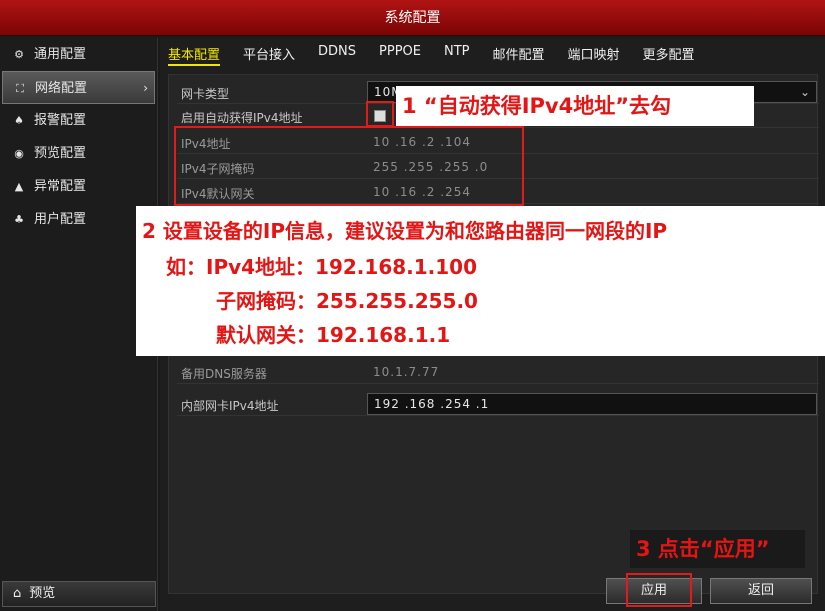 This screenshot has height=611, width=825. I want to click on dhcp-highlight-frame, so click(380, 114).